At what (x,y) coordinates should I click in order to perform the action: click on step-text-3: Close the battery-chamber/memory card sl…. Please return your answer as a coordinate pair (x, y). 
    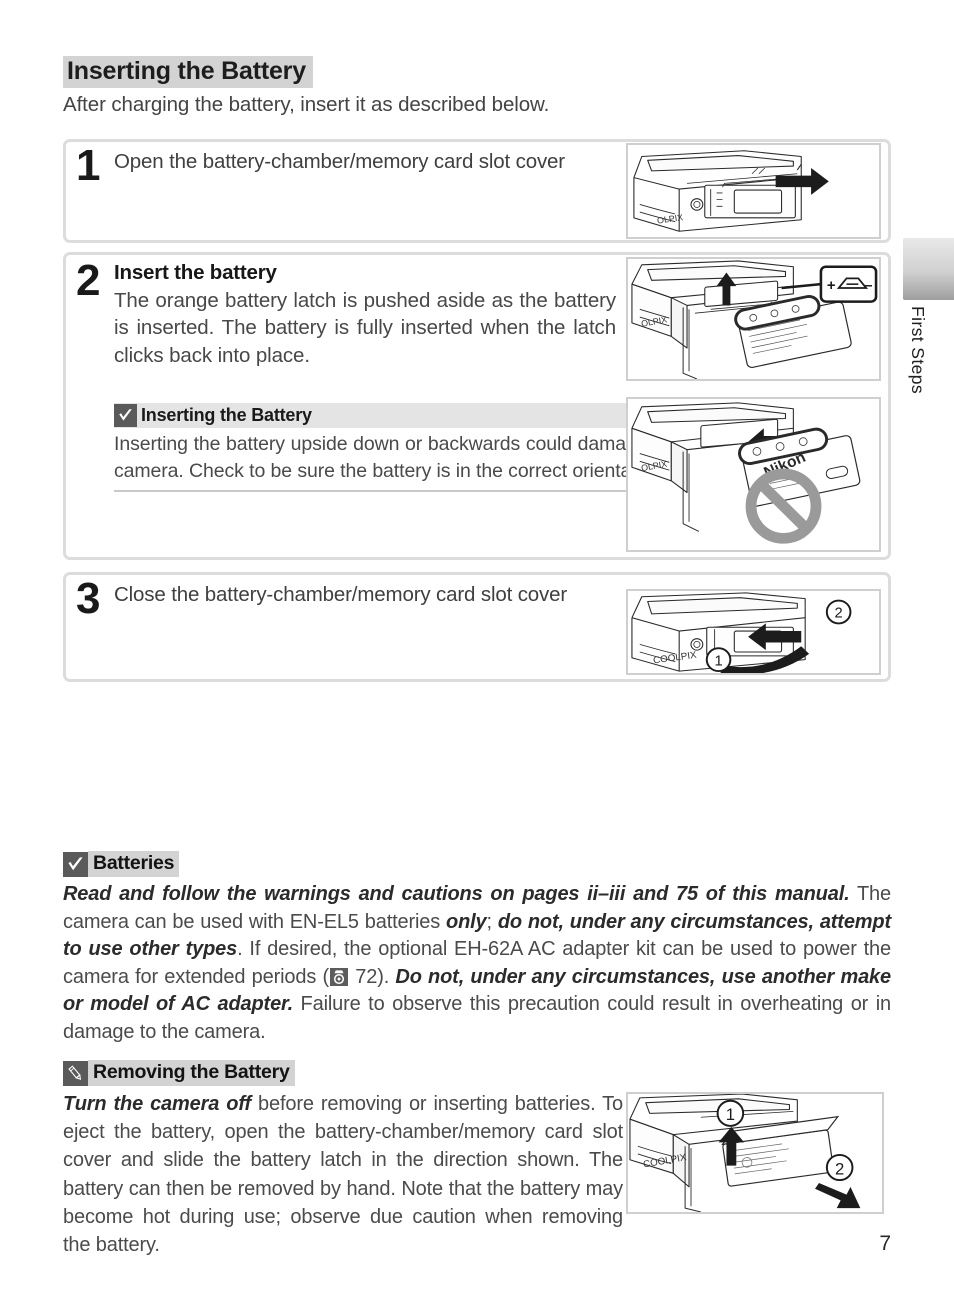
    Looking at the image, I should click on (341, 594).